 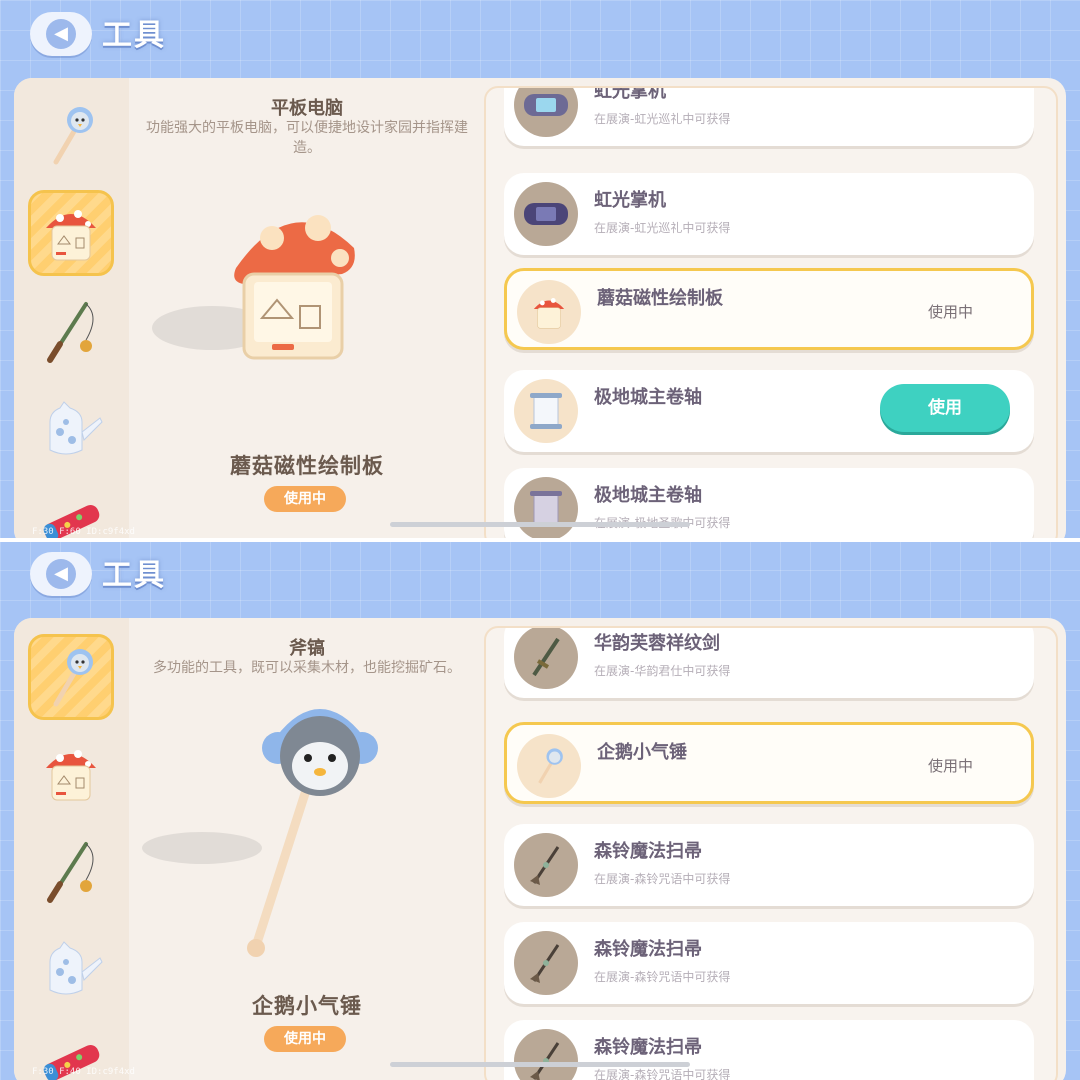 I want to click on tool-detail: 斧镐 多功能的工具，既可以采集木材，也能挖掘矿石。 企鹅小气锤 使用中, so click(x=307, y=849).